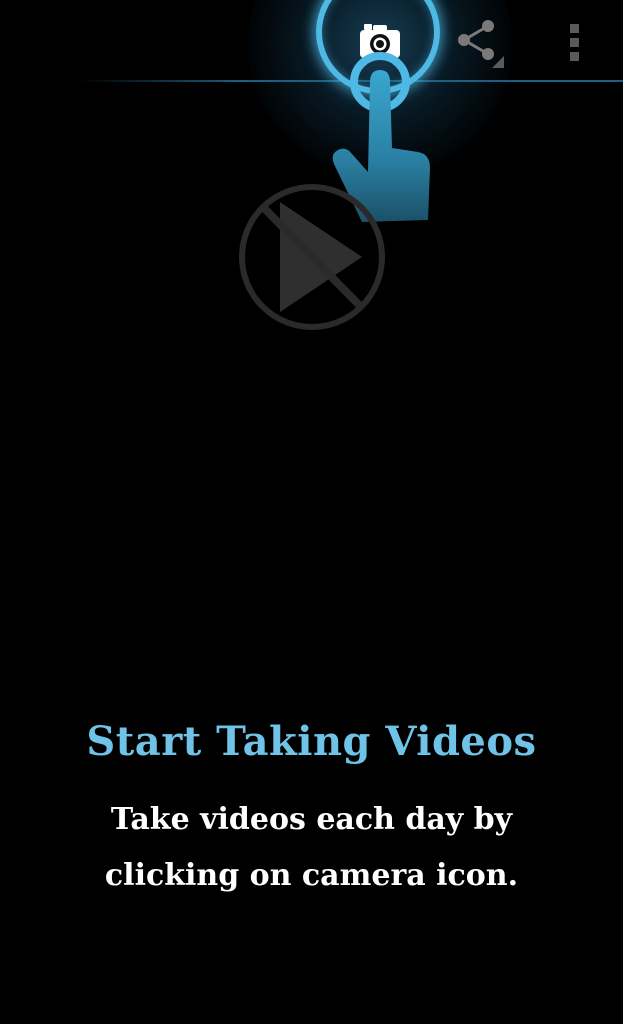 This screenshot has width=623, height=1024. Describe the element at coordinates (311, 741) in the screenshot. I see `intro-title: Start Taking Videos` at that location.